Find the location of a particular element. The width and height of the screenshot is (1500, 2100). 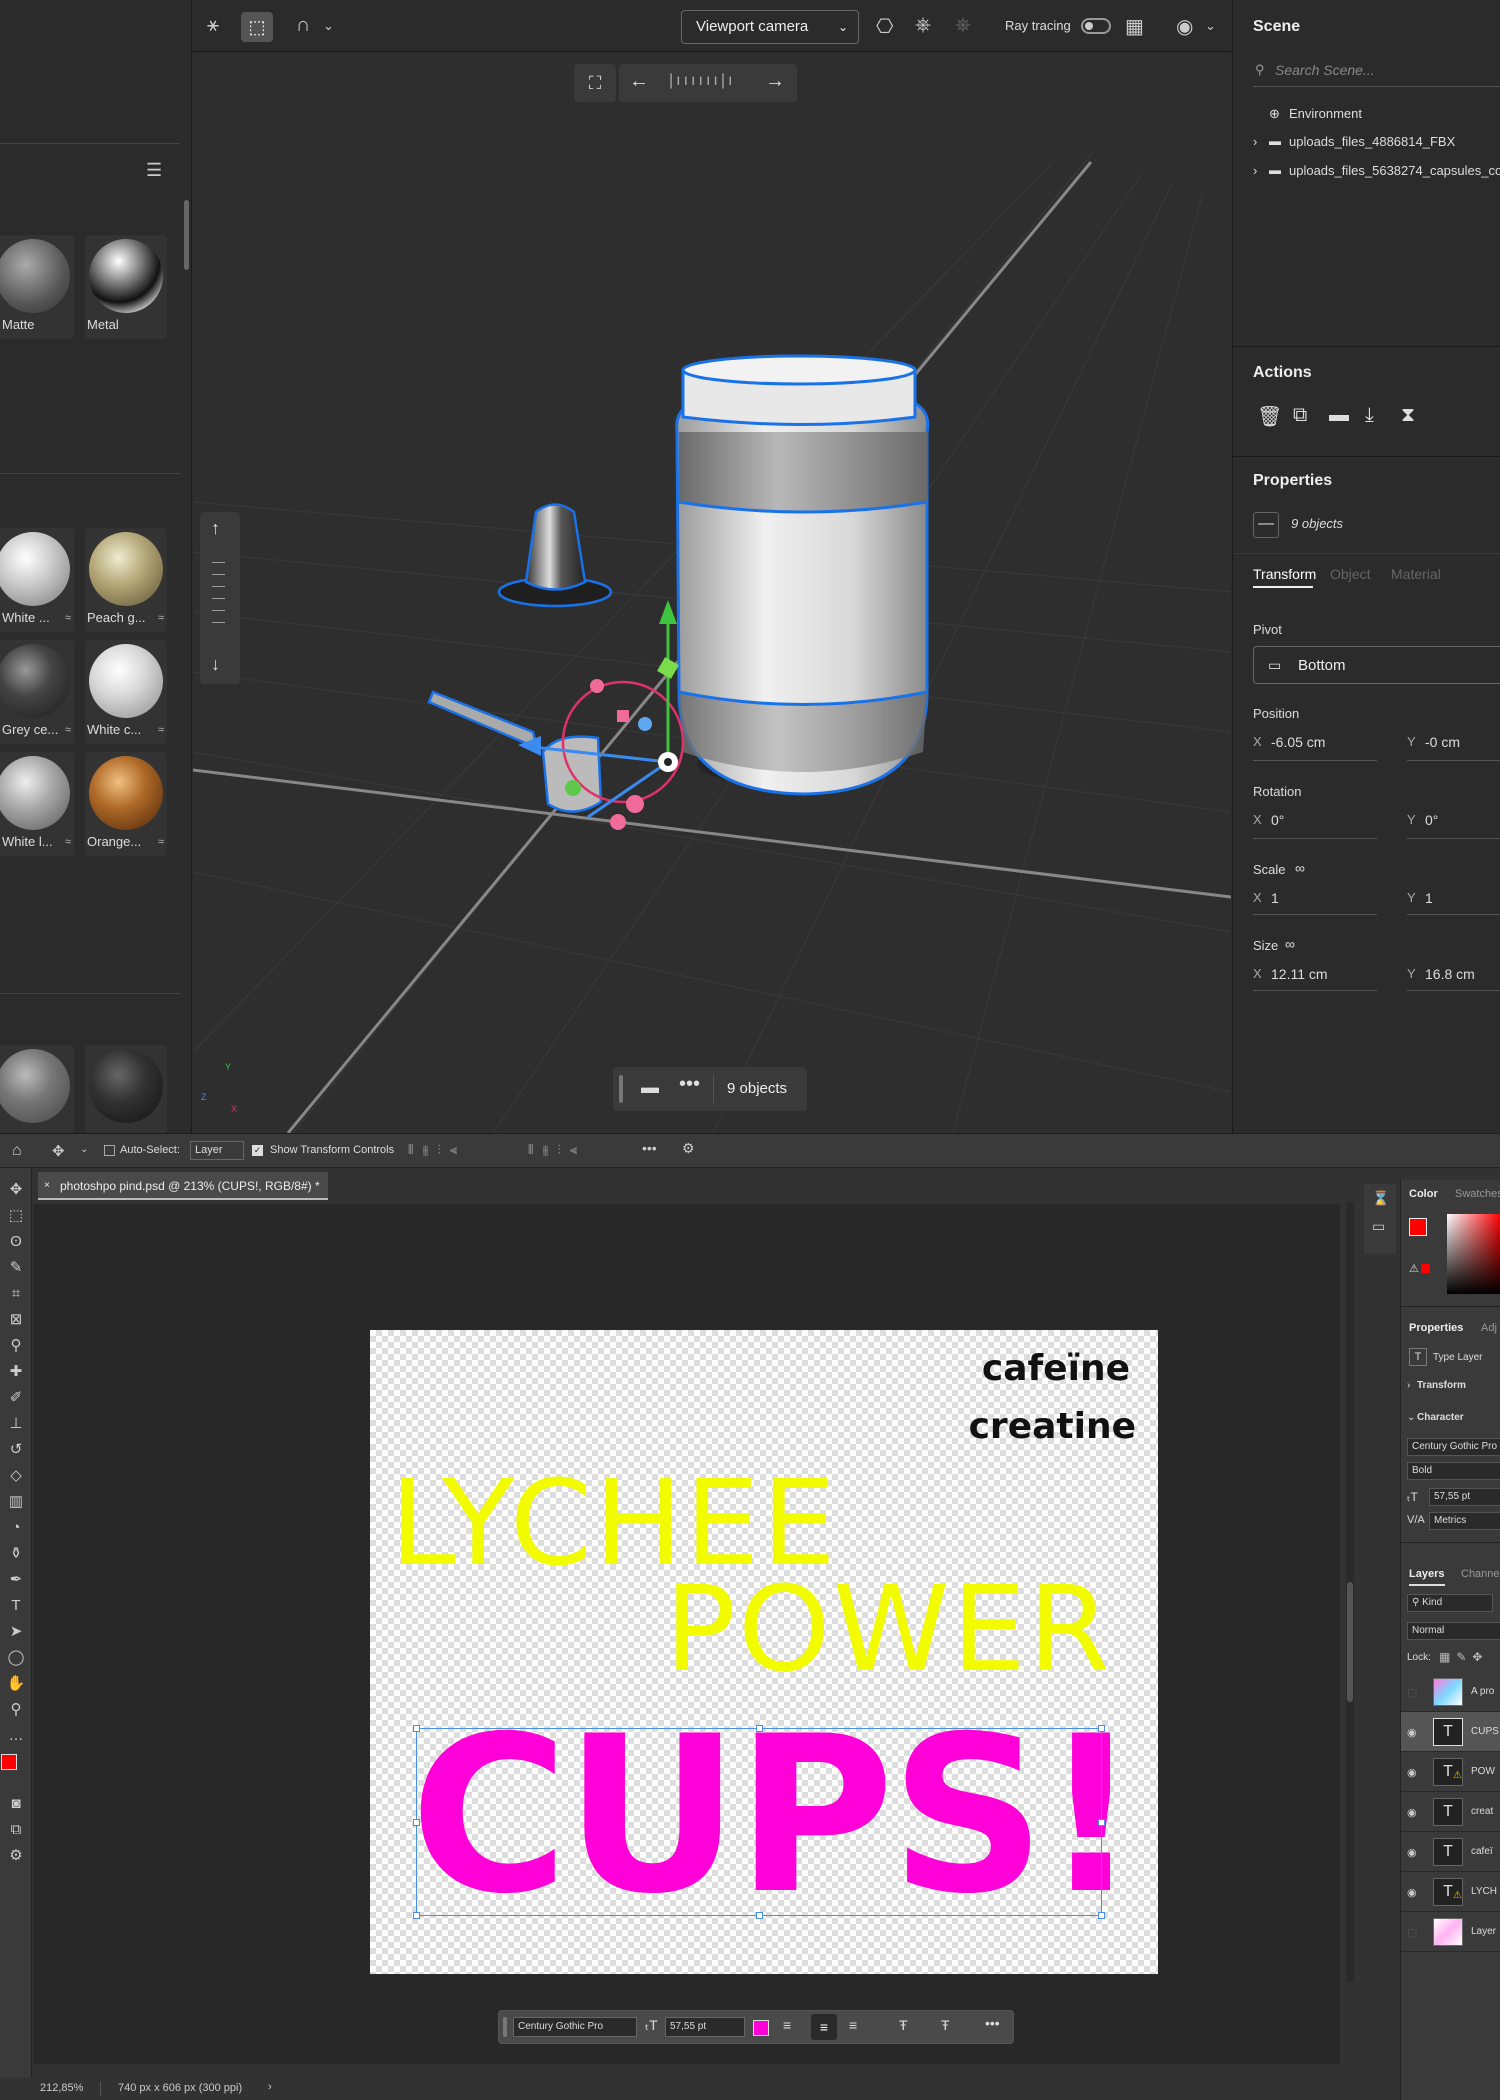

crop-tool-icon: ⌗ is located at coordinates (16, 1294).